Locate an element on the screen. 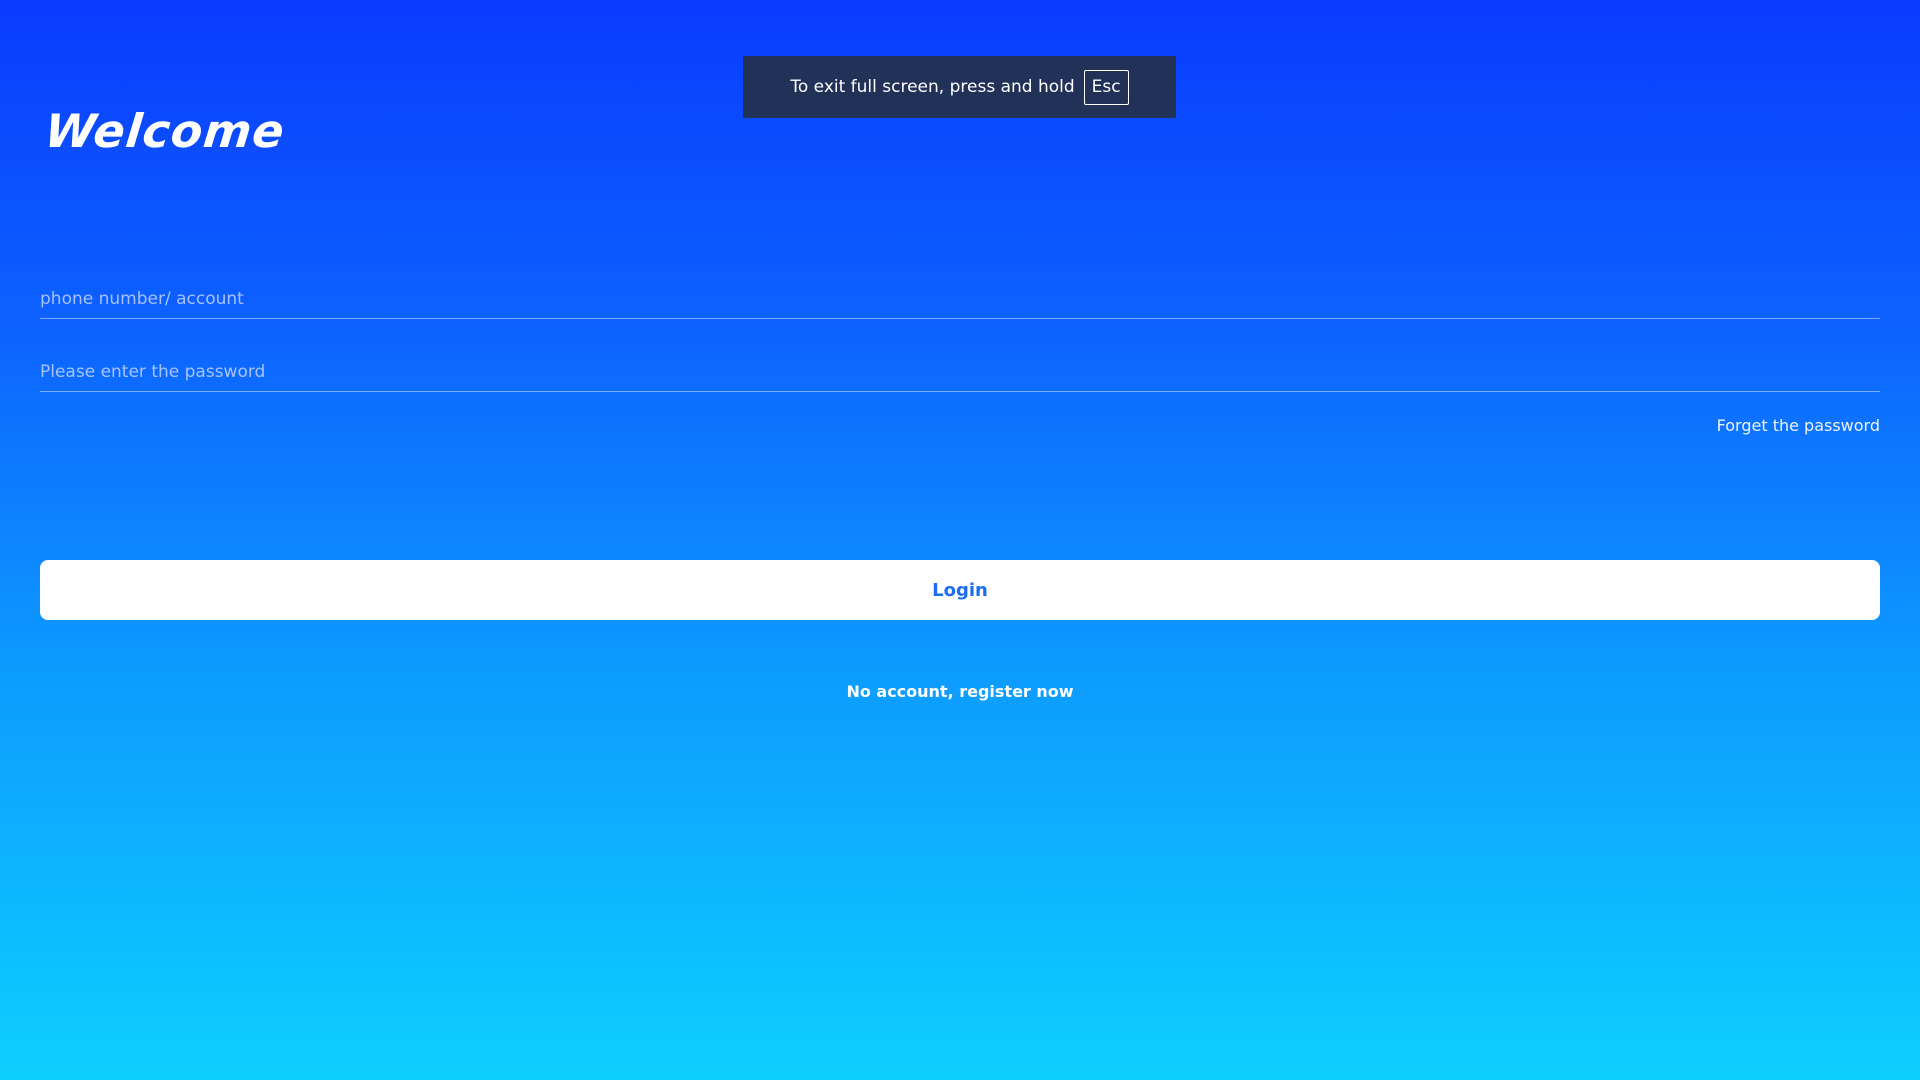  register-link: No account, register now is located at coordinates (960, 691).